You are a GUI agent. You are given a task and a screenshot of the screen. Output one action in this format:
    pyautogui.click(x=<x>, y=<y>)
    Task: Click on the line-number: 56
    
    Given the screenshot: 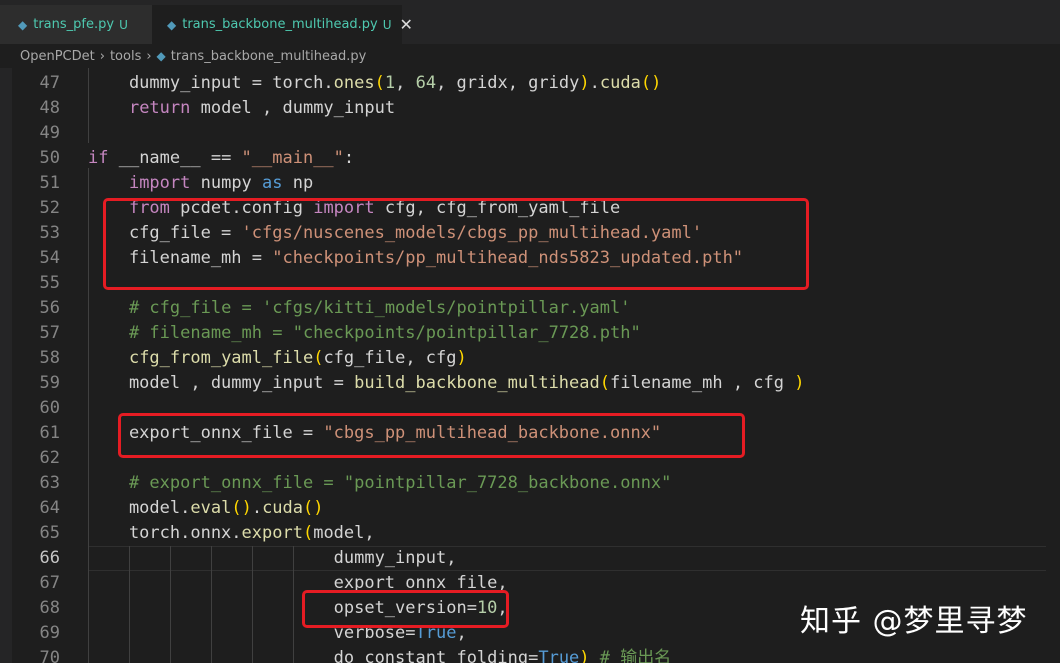 What is the action you would take?
    pyautogui.click(x=49, y=308)
    